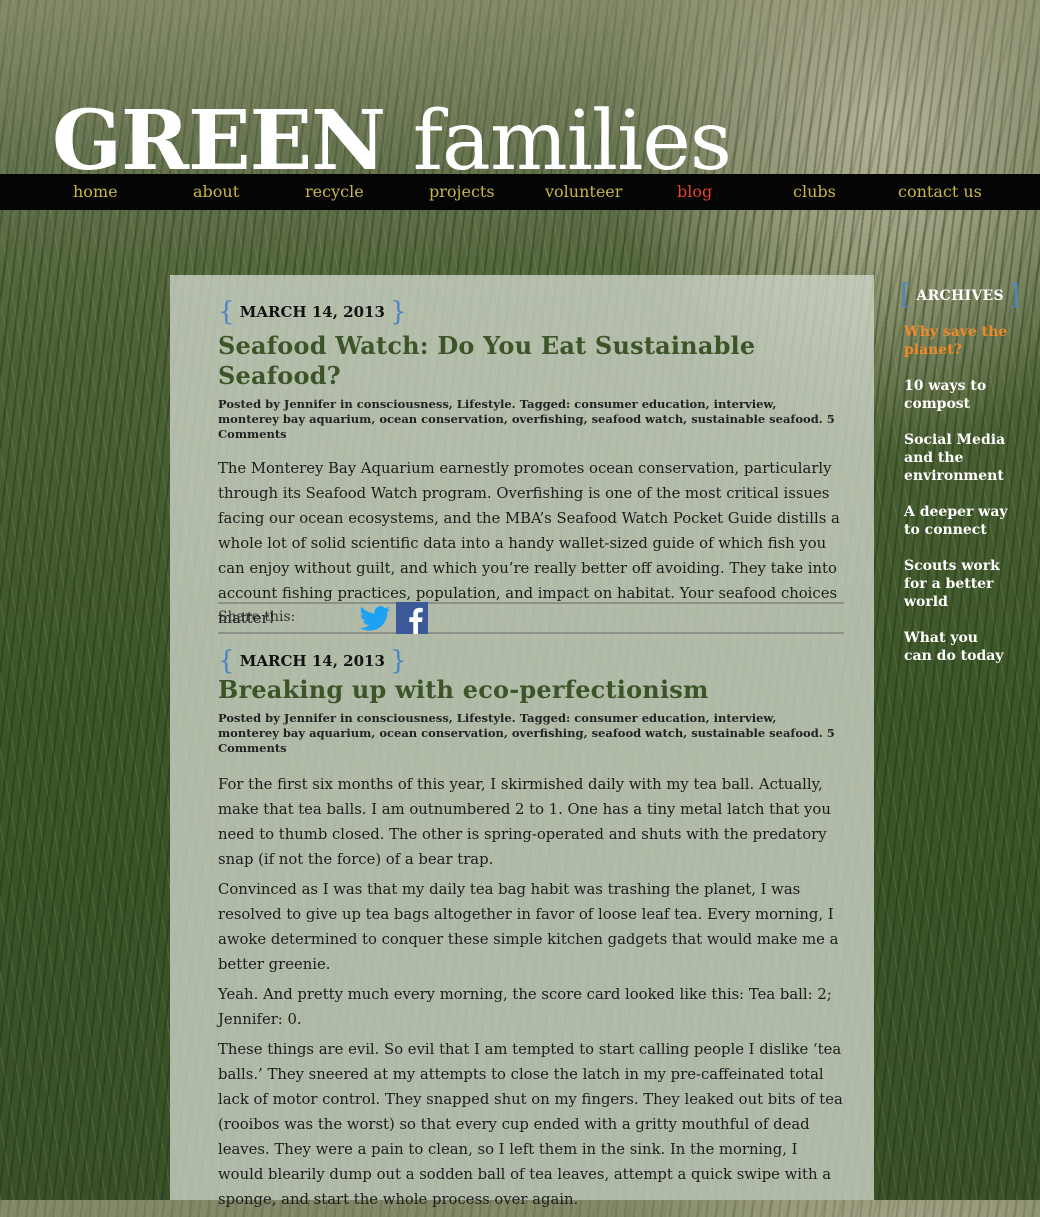 The image size is (1040, 1217). I want to click on post-title: Breaking up with eco-perfectionism, so click(532, 690).